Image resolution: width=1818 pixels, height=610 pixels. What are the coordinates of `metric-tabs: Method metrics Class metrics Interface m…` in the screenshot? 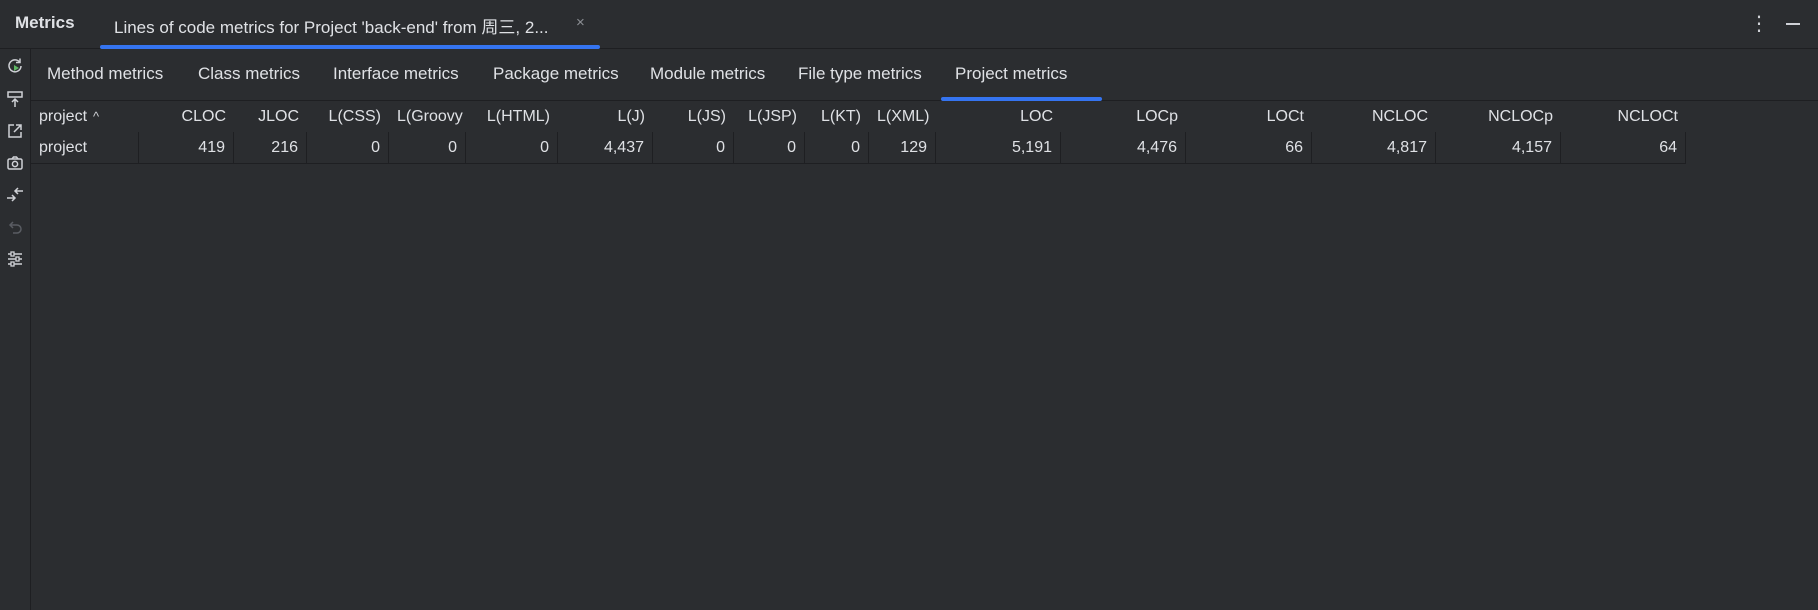 It's located at (924, 75).